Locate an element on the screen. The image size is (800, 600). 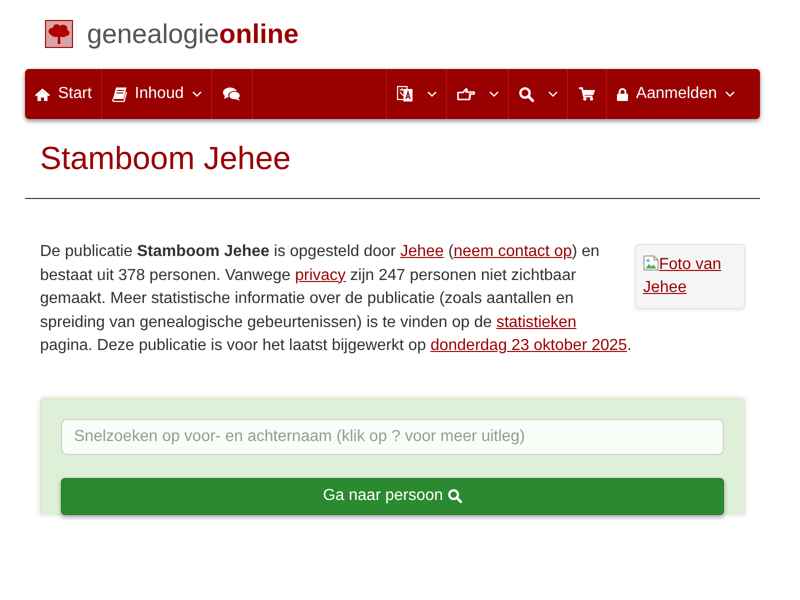
pointing-hand-icon is located at coordinates (466, 94).